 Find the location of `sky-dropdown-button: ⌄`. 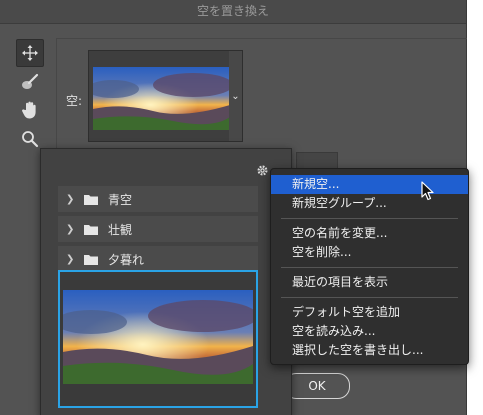

sky-dropdown-button: ⌄ is located at coordinates (236, 96).